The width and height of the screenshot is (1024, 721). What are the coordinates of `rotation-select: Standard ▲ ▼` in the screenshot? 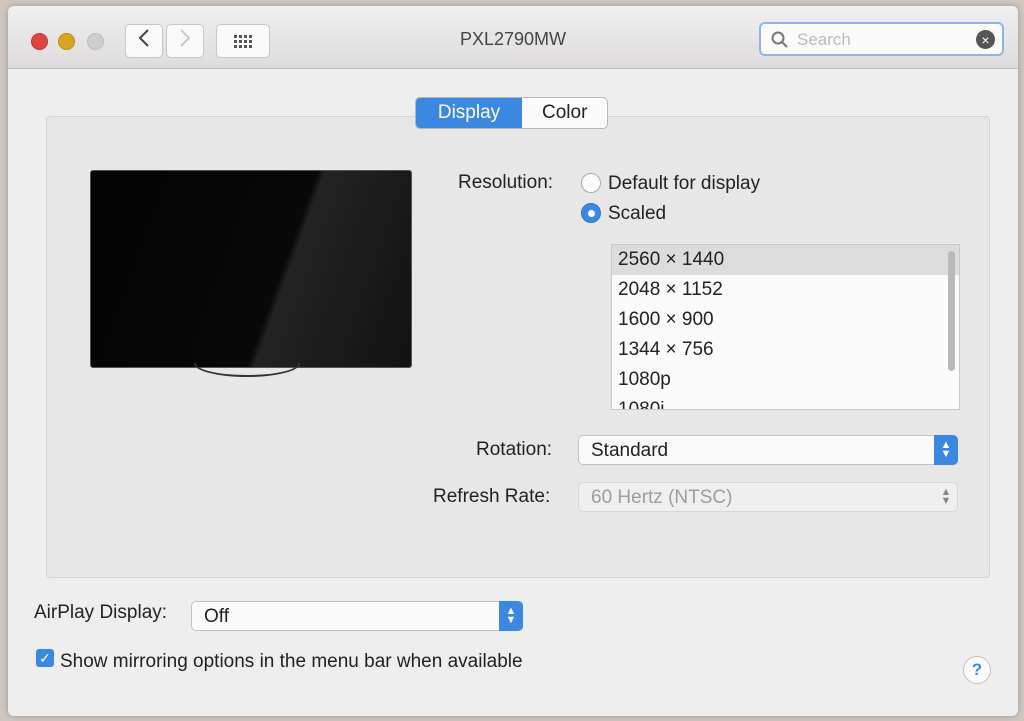 It's located at (768, 450).